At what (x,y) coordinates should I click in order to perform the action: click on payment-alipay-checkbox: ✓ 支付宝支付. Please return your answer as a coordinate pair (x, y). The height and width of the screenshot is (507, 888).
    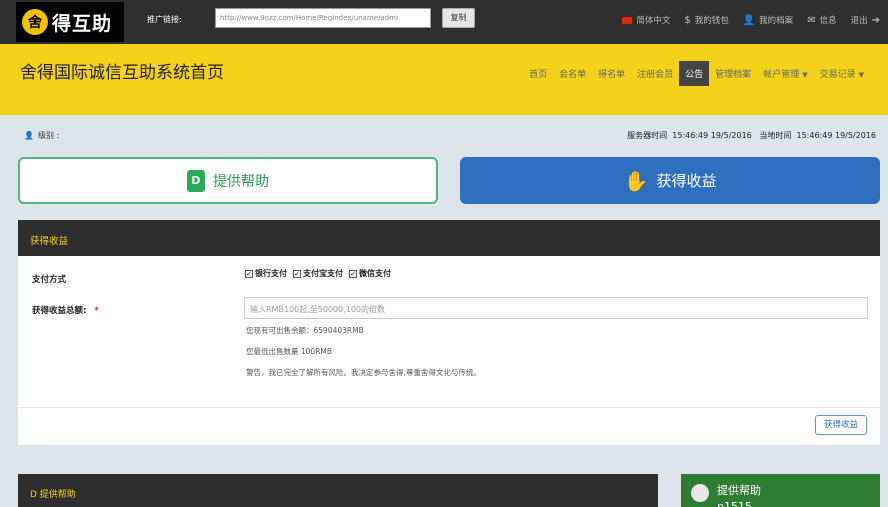
    Looking at the image, I should click on (318, 273).